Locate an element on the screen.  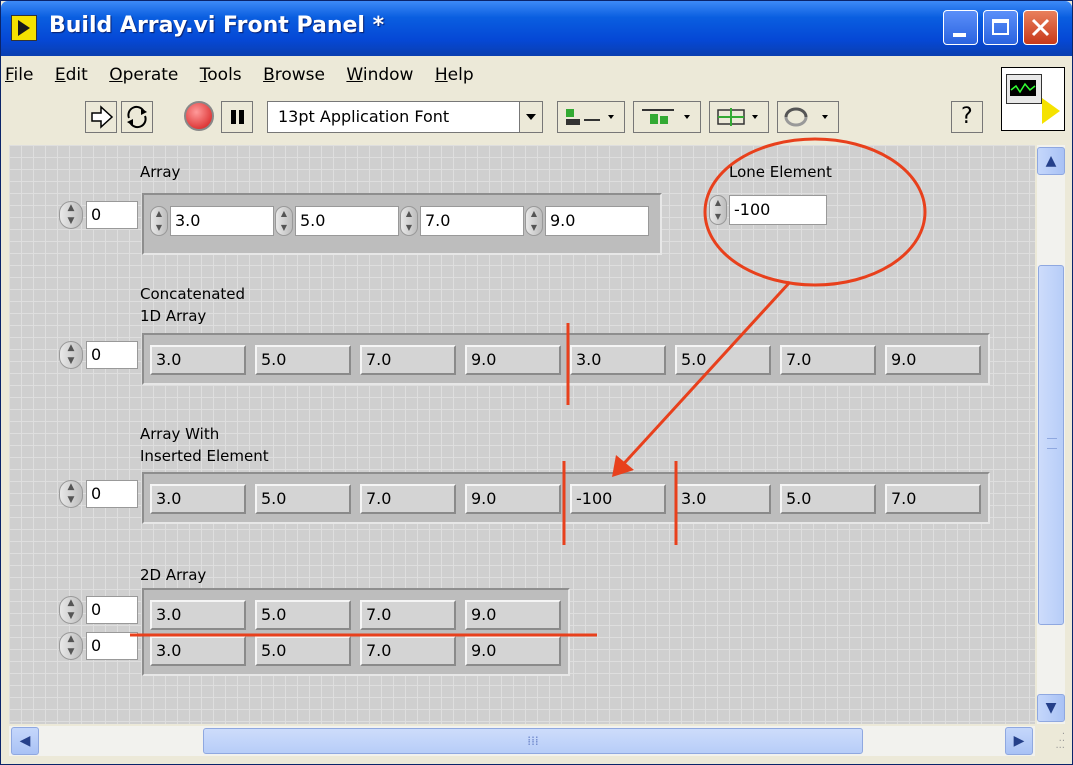
array-2d-row-index-display: ▲ ▼ 0 is located at coordinates (100, 610).